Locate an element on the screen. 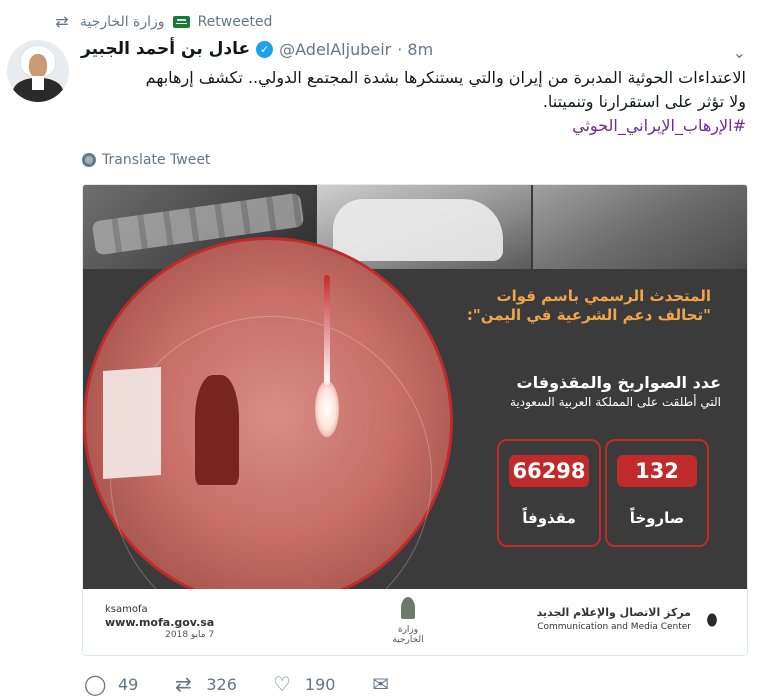 The image size is (768, 699). media-center-ar: مركز الاتصال والإعلام الجديد is located at coordinates (613, 612).